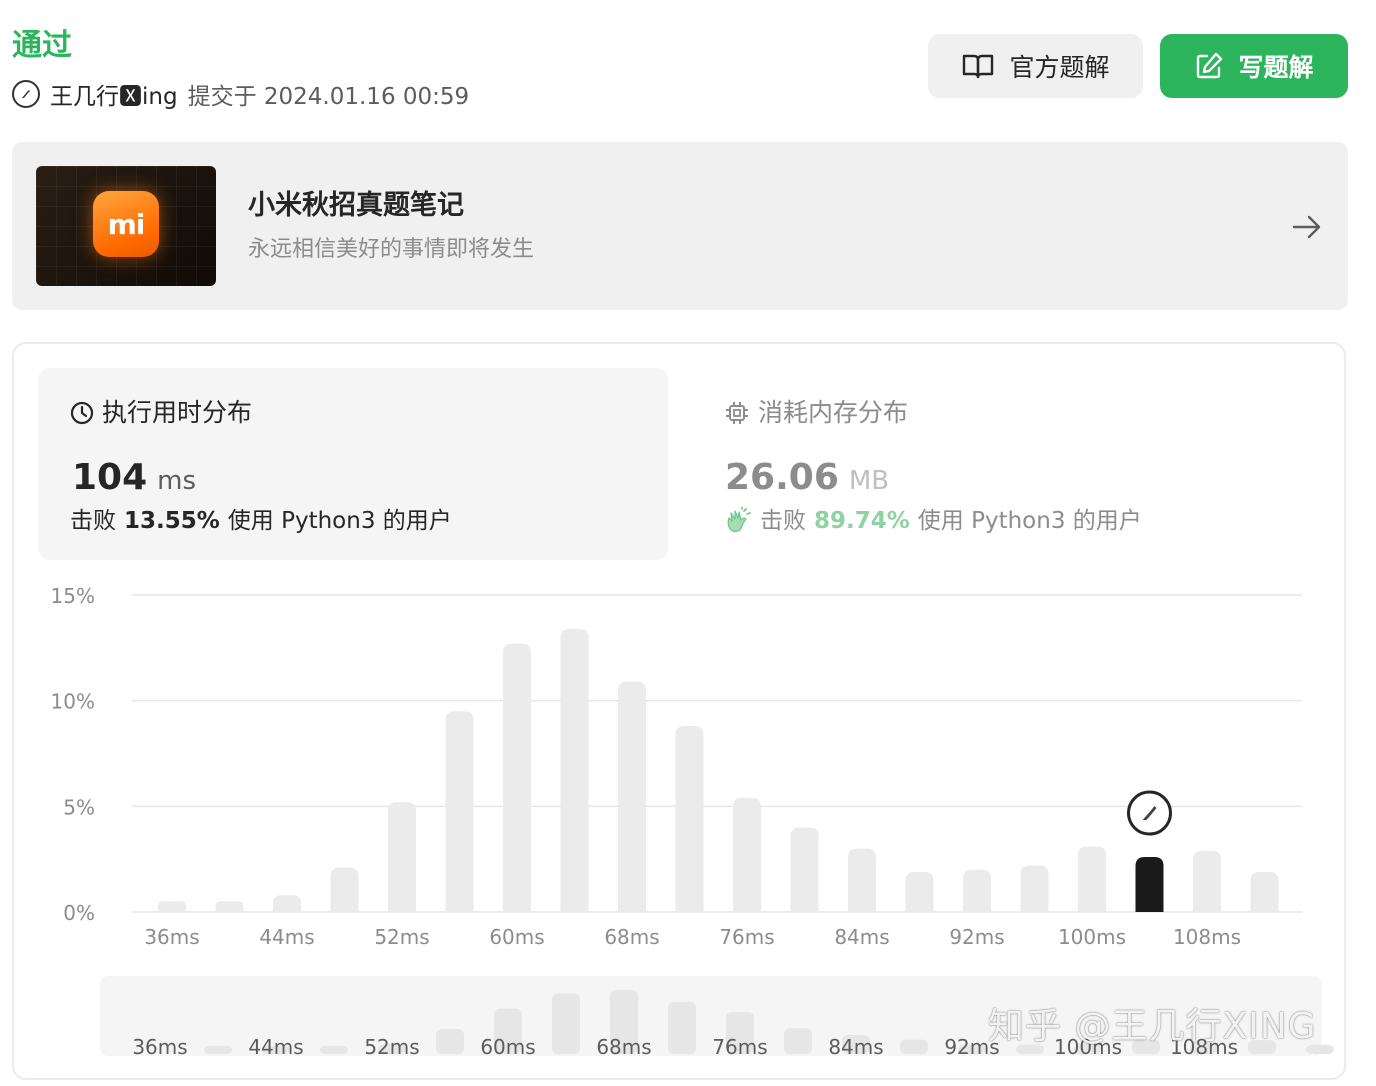 The height and width of the screenshot is (1086, 1376). I want to click on y-tick-label: 10%, so click(73, 702).